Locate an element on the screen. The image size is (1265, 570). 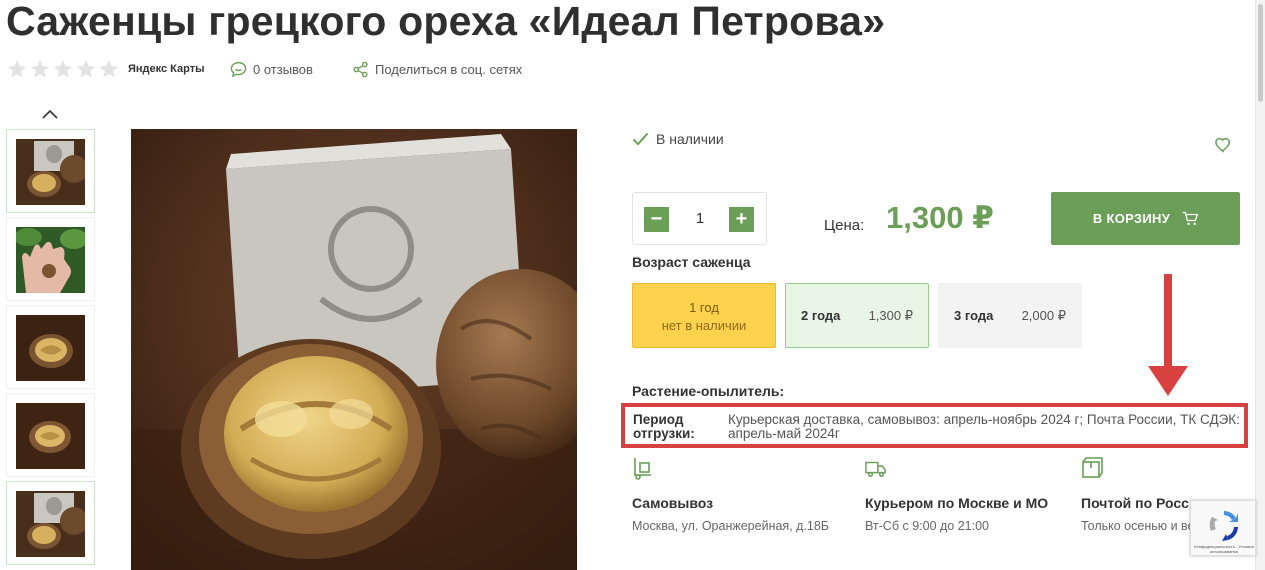
parcel-icon is located at coordinates (1092, 467).